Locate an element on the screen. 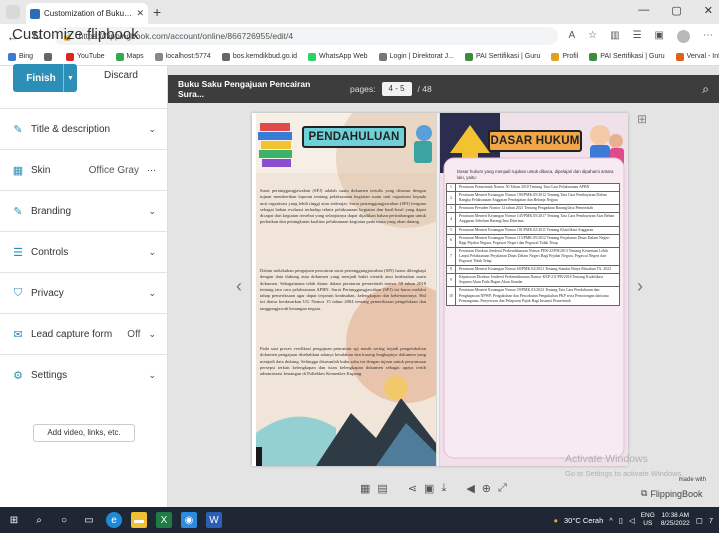  bookmark-item: Profil is located at coordinates (564, 56).